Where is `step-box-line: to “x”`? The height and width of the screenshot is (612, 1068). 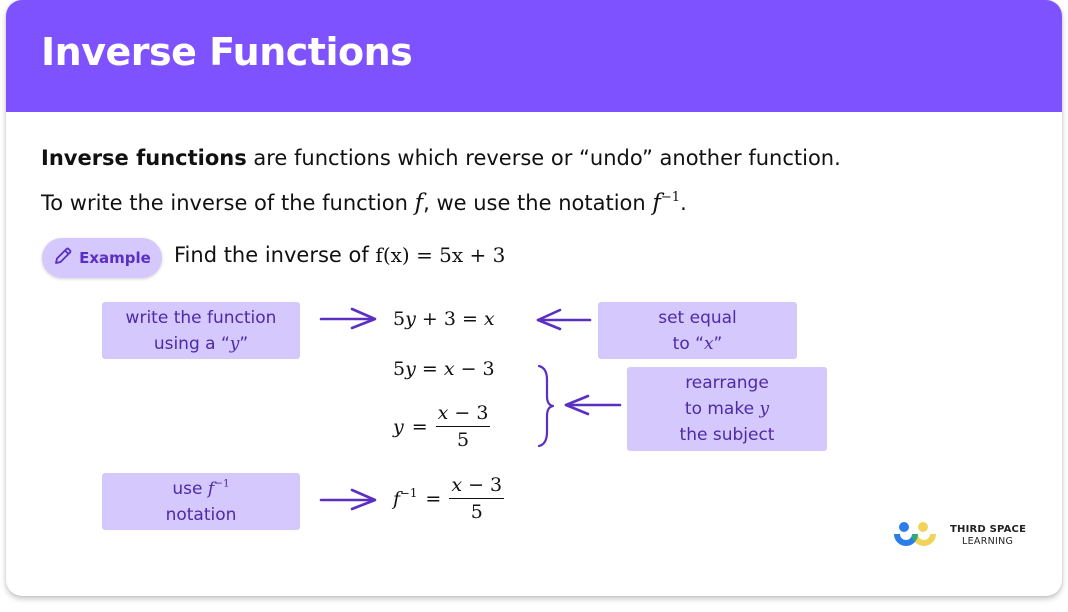 step-box-line: to “x” is located at coordinates (697, 344).